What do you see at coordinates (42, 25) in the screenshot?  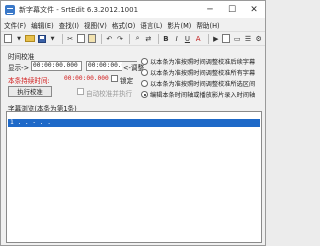 I see `menu-edit: 编辑(E)` at bounding box center [42, 25].